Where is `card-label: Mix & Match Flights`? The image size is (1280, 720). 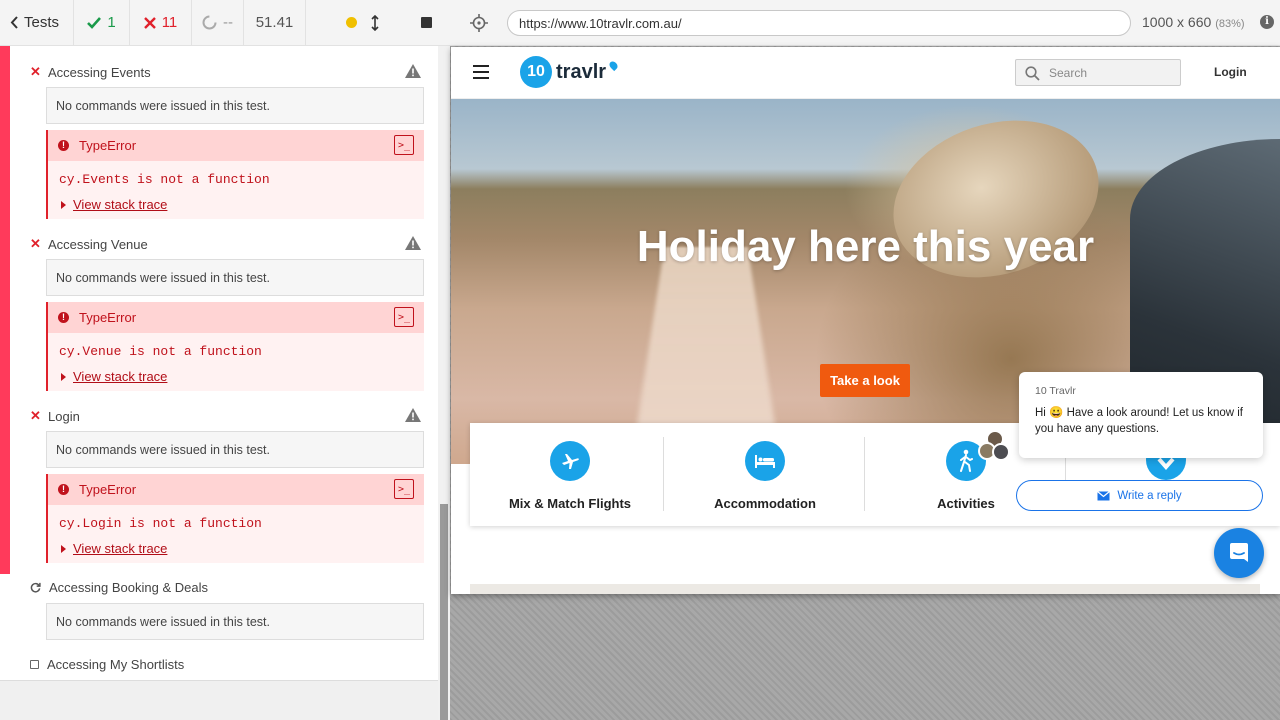
card-label: Mix & Match Flights is located at coordinates (570, 503).